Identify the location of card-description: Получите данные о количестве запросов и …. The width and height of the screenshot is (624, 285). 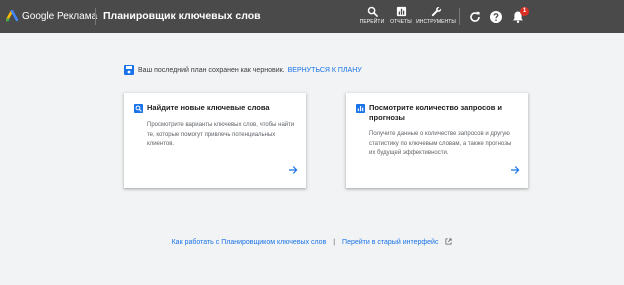
(440, 143).